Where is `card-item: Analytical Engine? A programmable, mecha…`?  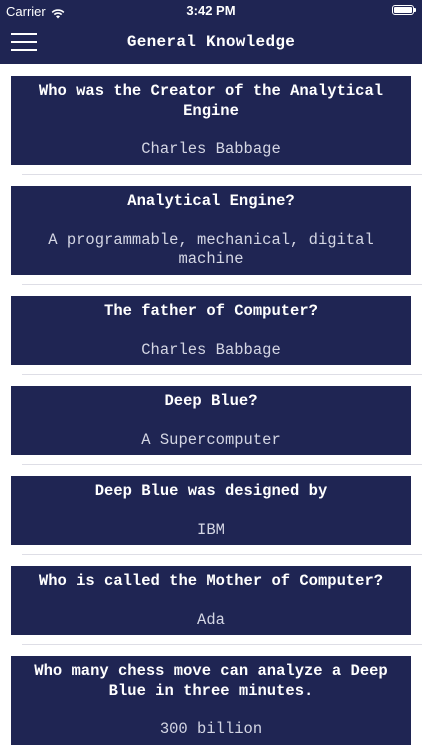
card-item: Analytical Engine? A programmable, mecha… is located at coordinates (211, 230).